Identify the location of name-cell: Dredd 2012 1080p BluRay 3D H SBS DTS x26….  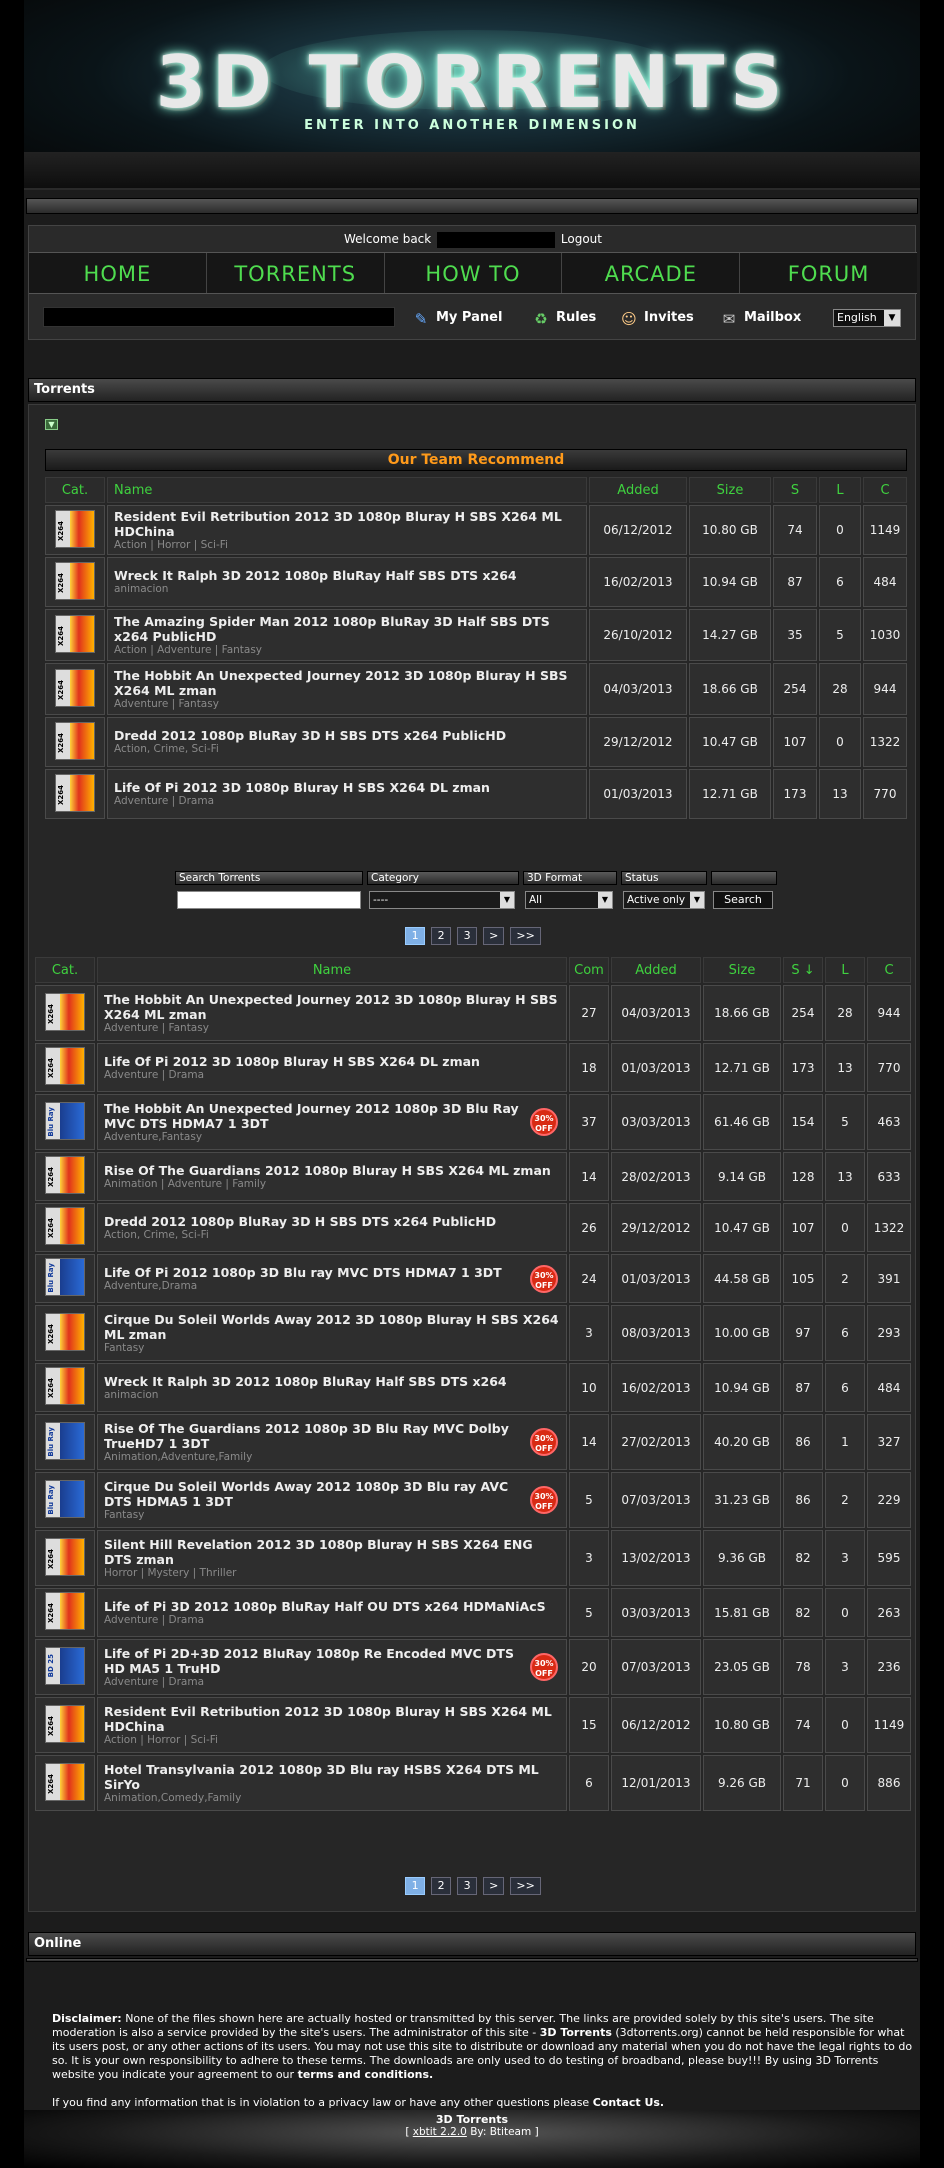
(347, 742).